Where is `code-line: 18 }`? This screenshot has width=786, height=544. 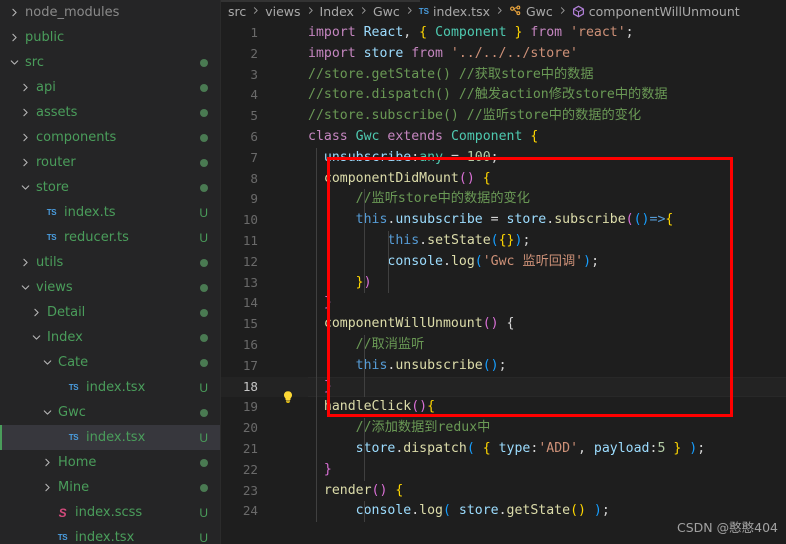
code-line: 18 } is located at coordinates (503, 389).